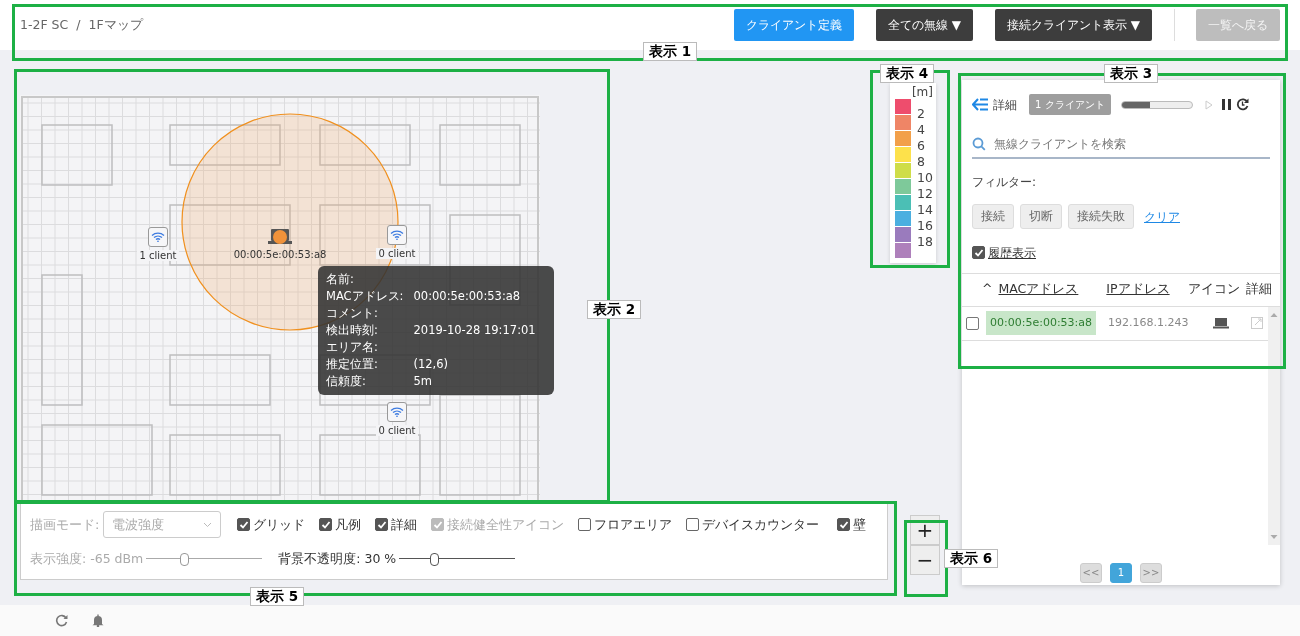 This screenshot has height=636, width=1300. What do you see at coordinates (921, 130) in the screenshot?
I see `legend-value: 4` at bounding box center [921, 130].